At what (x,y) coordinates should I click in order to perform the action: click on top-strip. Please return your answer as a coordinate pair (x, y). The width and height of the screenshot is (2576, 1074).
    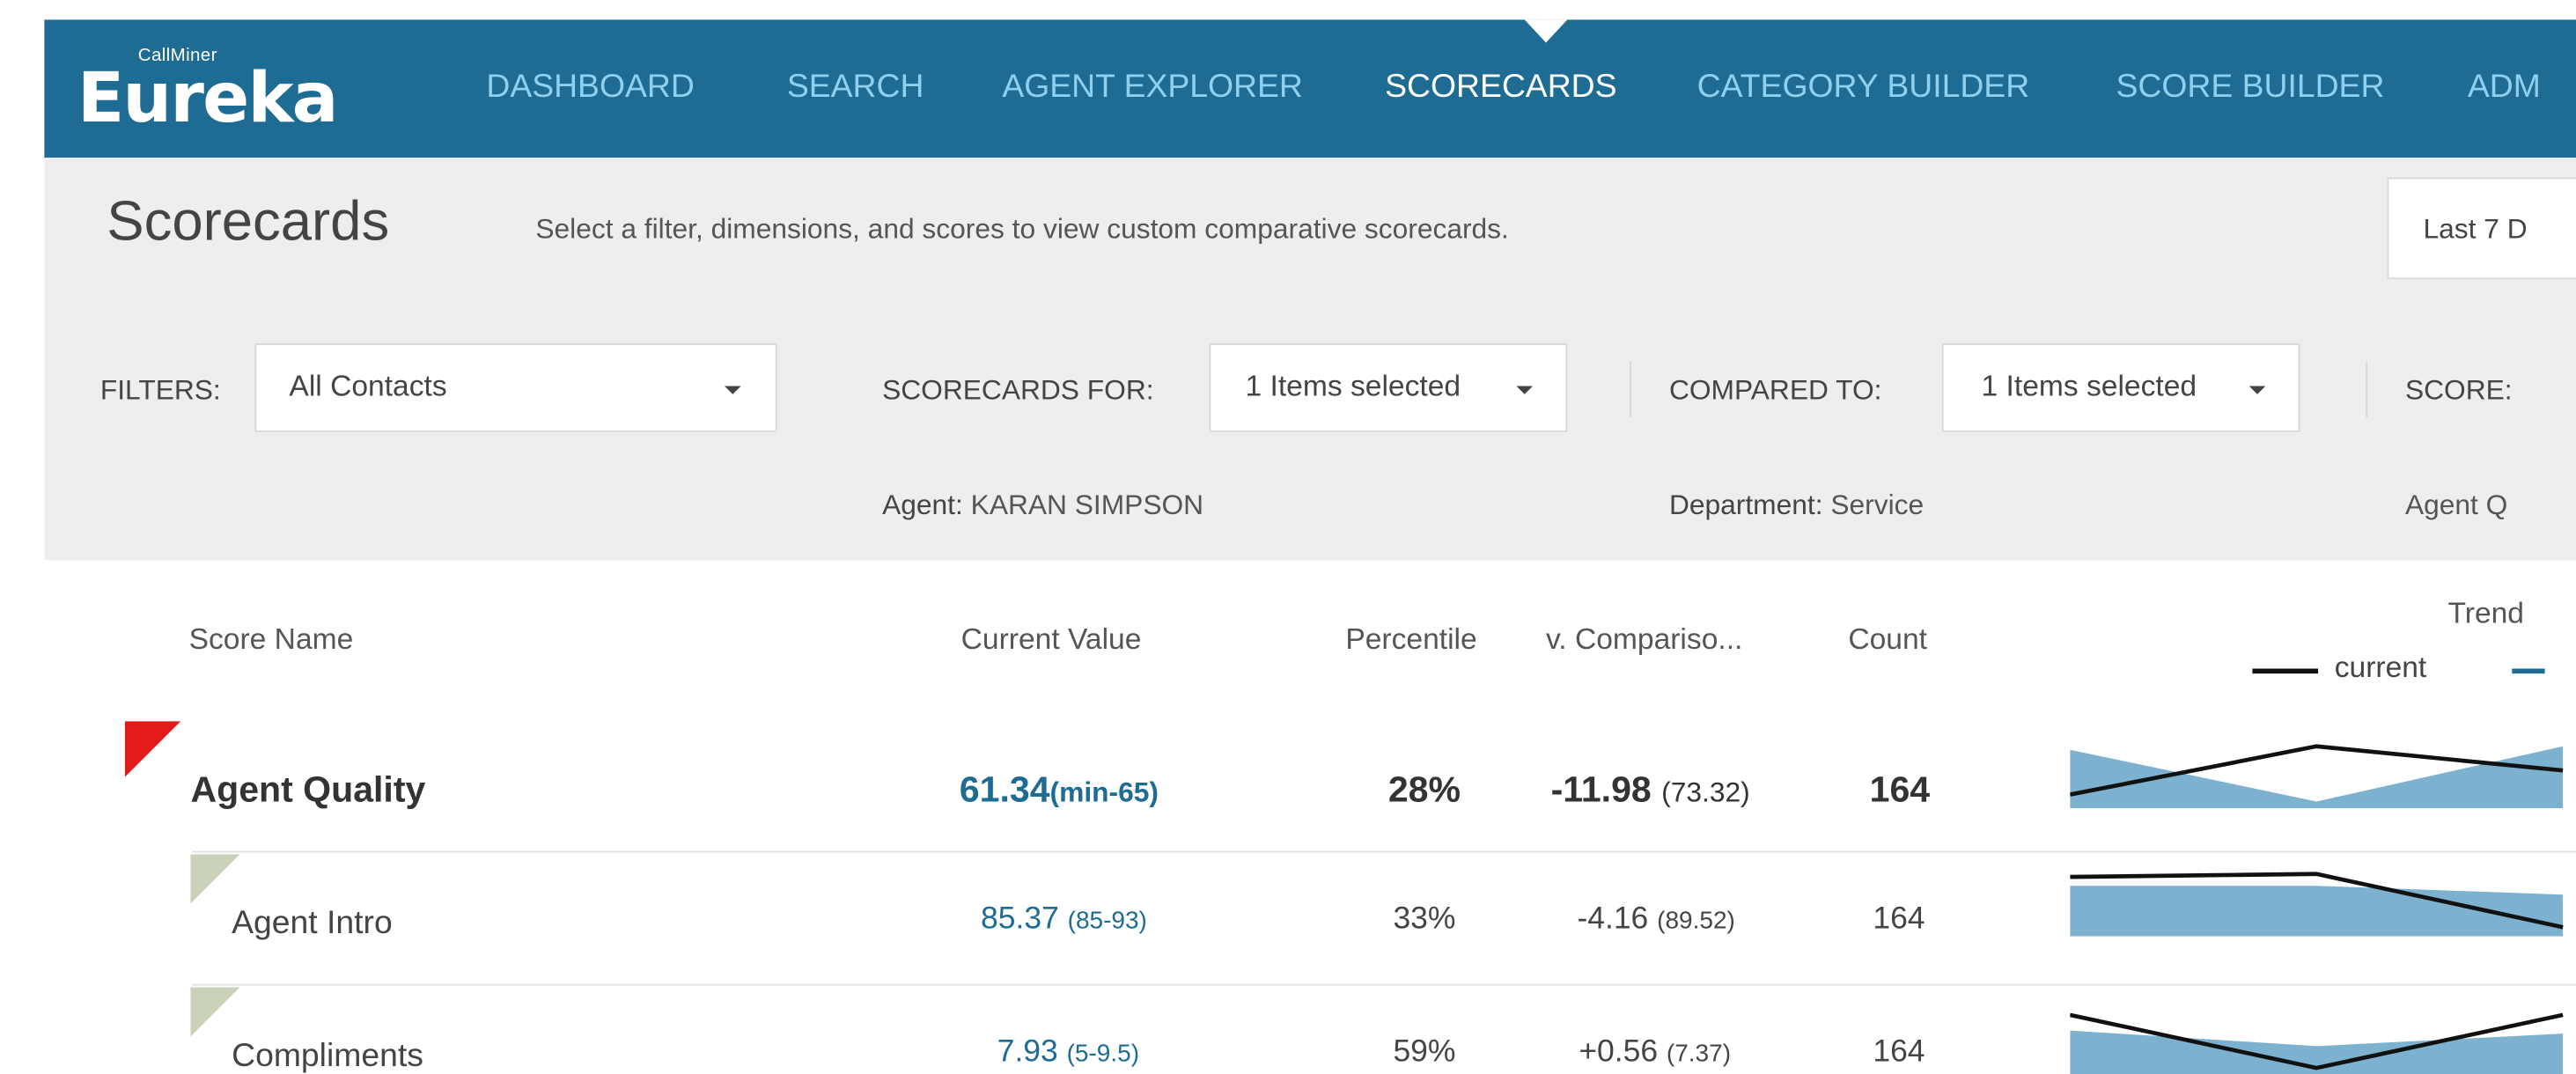
    Looking at the image, I should click on (1288, 10).